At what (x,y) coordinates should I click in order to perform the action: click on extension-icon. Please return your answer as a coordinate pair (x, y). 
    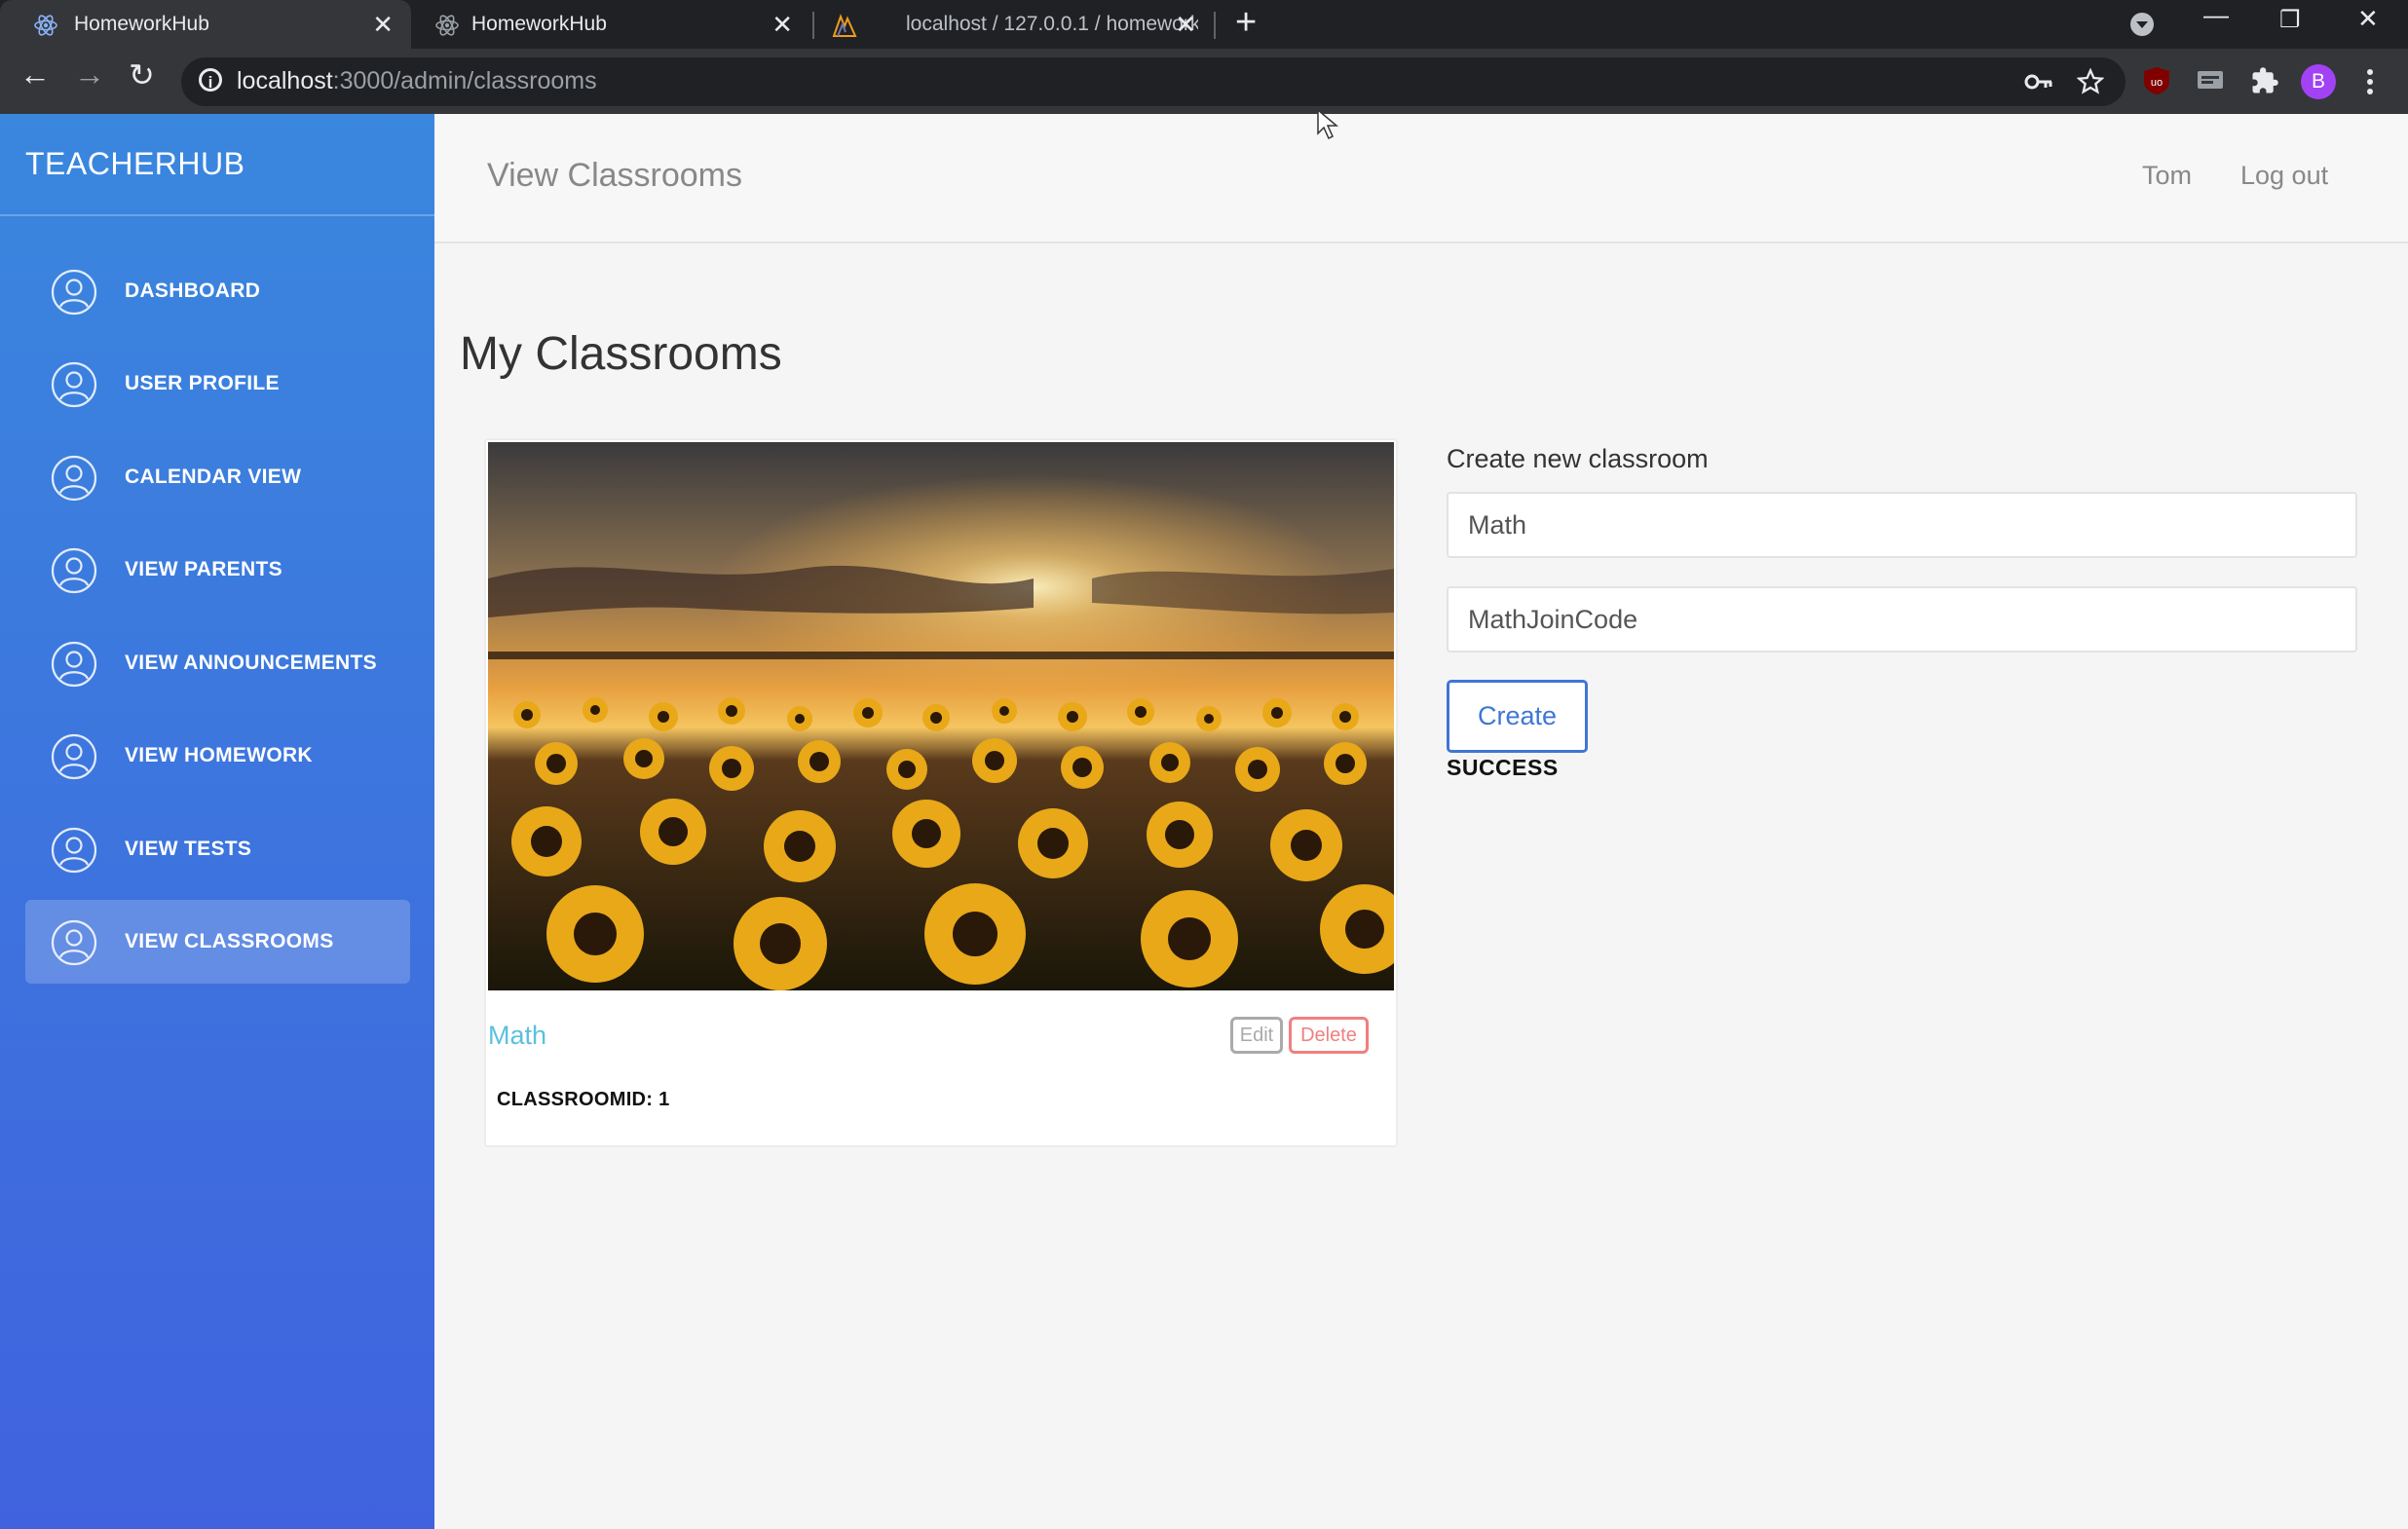
    Looking at the image, I should click on (2210, 80).